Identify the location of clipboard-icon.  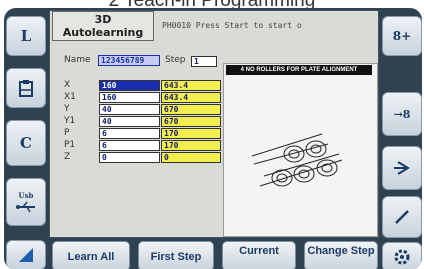
(26, 88).